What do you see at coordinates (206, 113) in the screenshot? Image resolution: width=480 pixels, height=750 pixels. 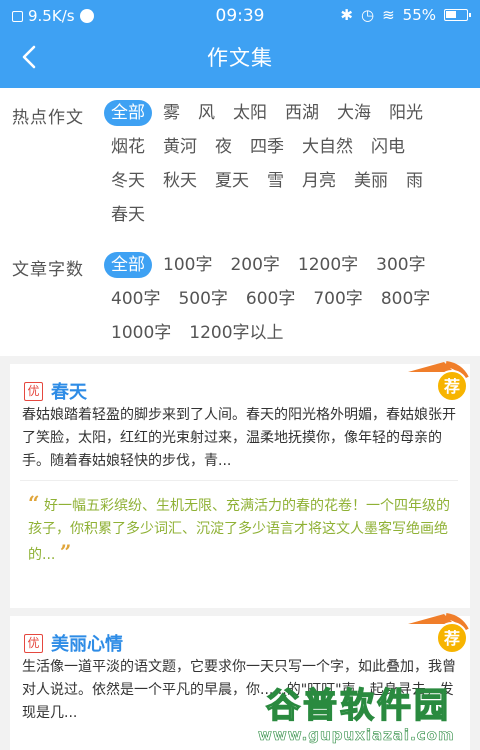 I see `hot-topic-chip: 风` at bounding box center [206, 113].